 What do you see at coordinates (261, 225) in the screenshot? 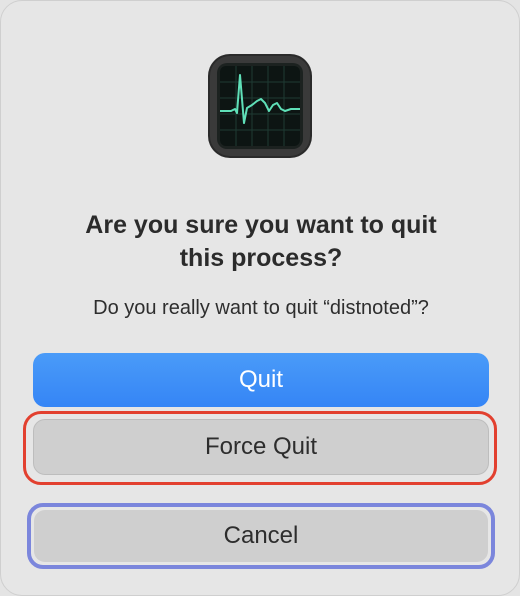
I see `dialog-title-line-1: Are you sure you want to quit` at bounding box center [261, 225].